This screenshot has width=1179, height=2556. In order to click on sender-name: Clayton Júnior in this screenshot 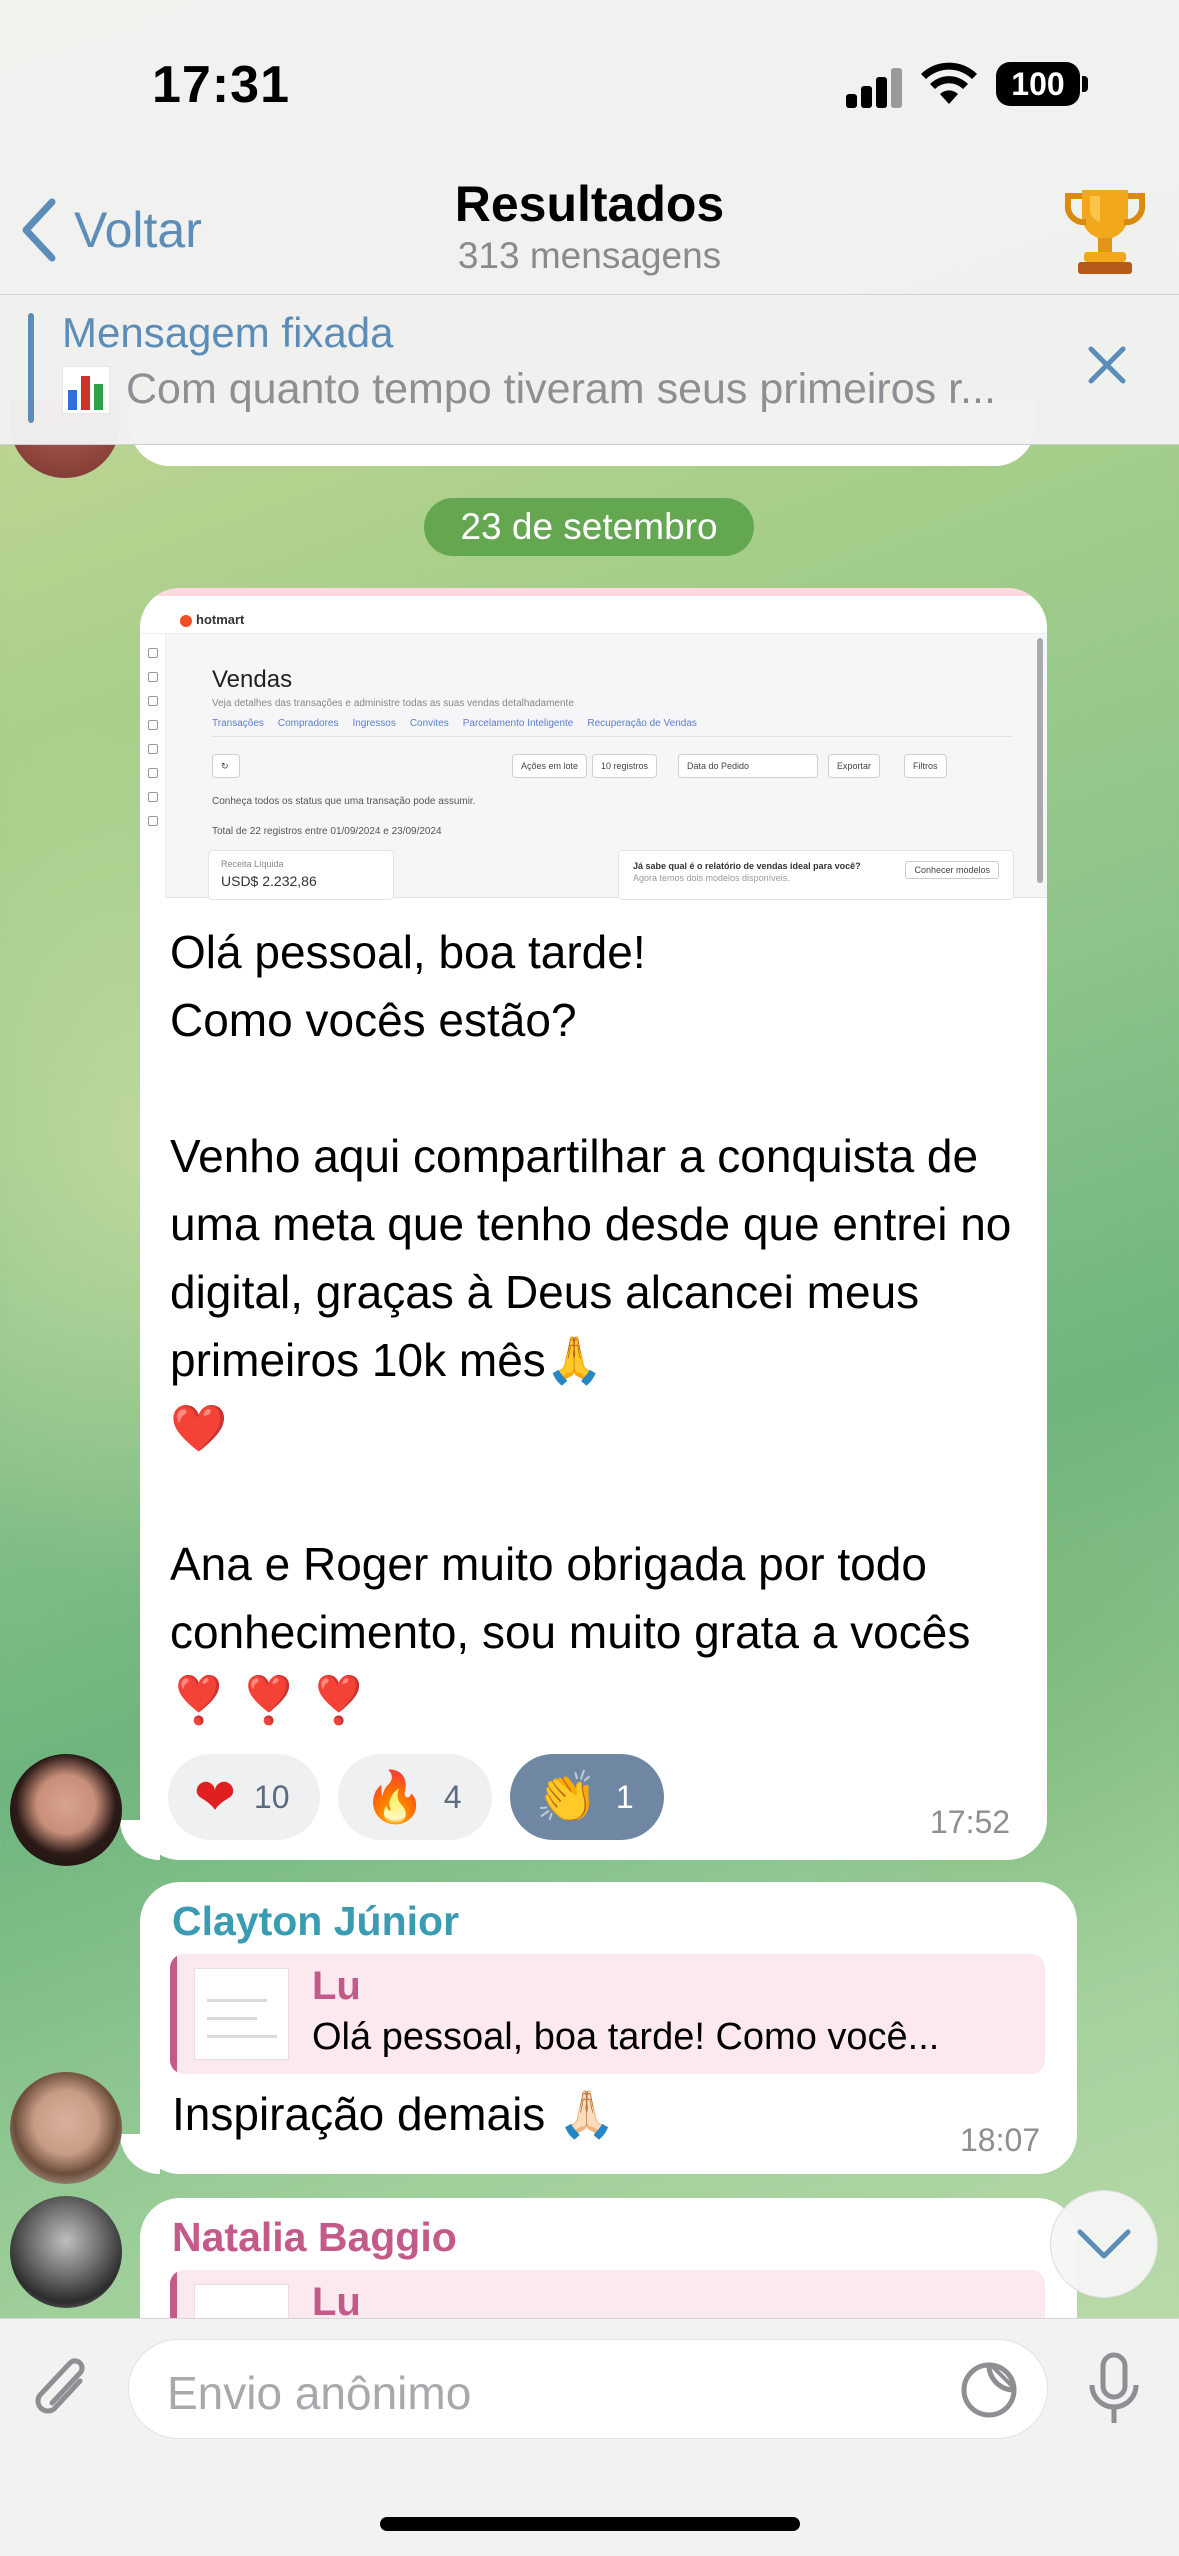, I will do `click(315, 1921)`.